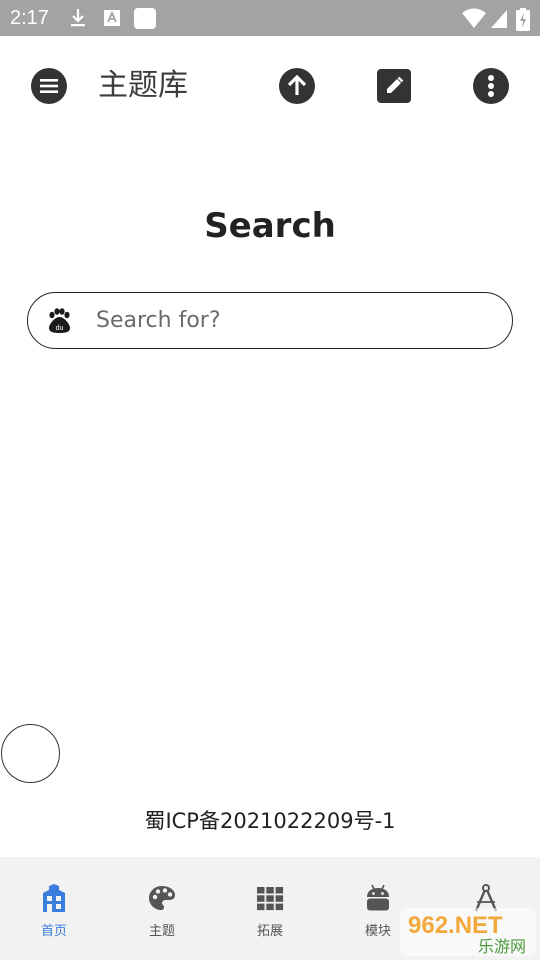 This screenshot has height=960, width=540. I want to click on edit-icon, so click(395, 84).